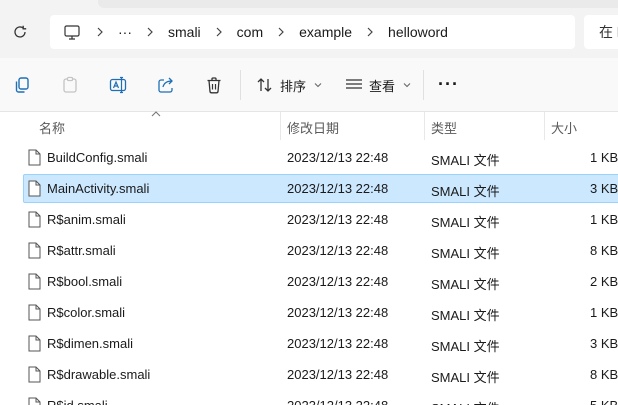 This screenshot has height=405, width=618. What do you see at coordinates (418, 32) in the screenshot?
I see `breadcrumb-helloword: helloword` at bounding box center [418, 32].